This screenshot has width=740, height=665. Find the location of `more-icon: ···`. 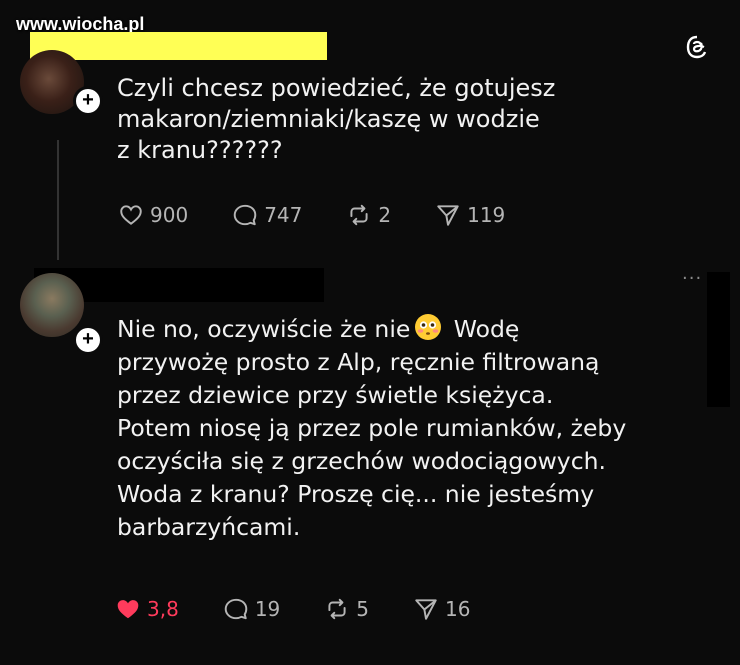

more-icon: ··· is located at coordinates (692, 279).